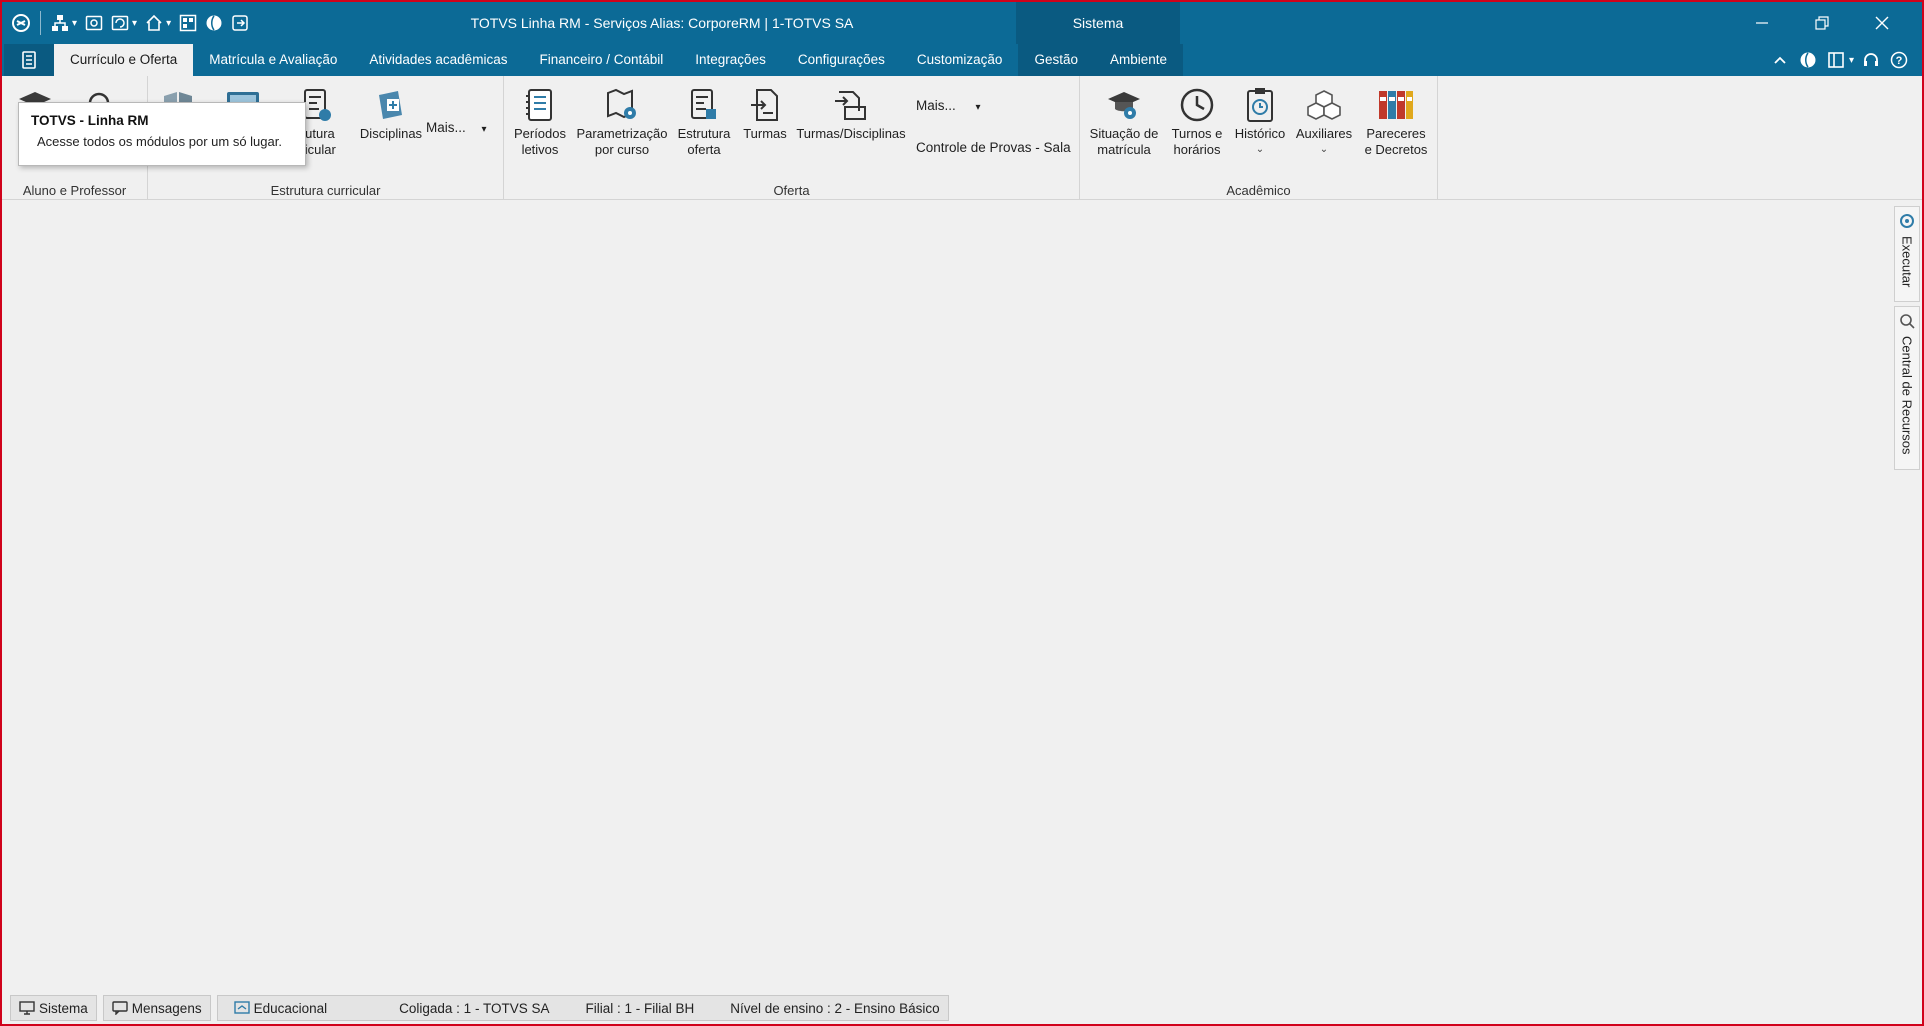 The width and height of the screenshot is (1924, 1026). I want to click on educational-icon, so click(241, 1008).